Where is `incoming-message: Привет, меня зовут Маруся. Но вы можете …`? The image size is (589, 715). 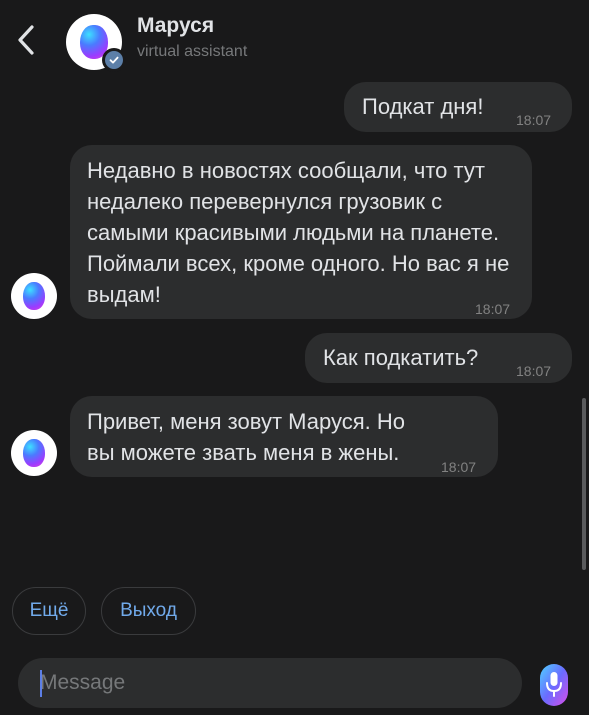
incoming-message: Привет, меня зовут Маруся. Но вы можете … is located at coordinates (284, 436).